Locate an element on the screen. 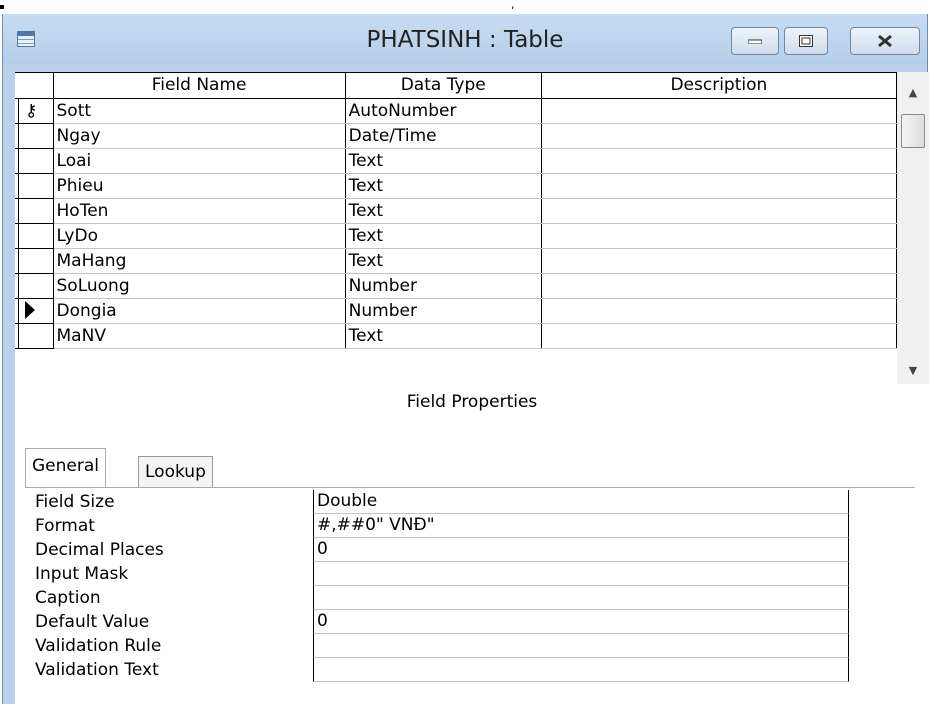 The width and height of the screenshot is (931, 704). field-row: LyDo Text is located at coordinates (456, 236).